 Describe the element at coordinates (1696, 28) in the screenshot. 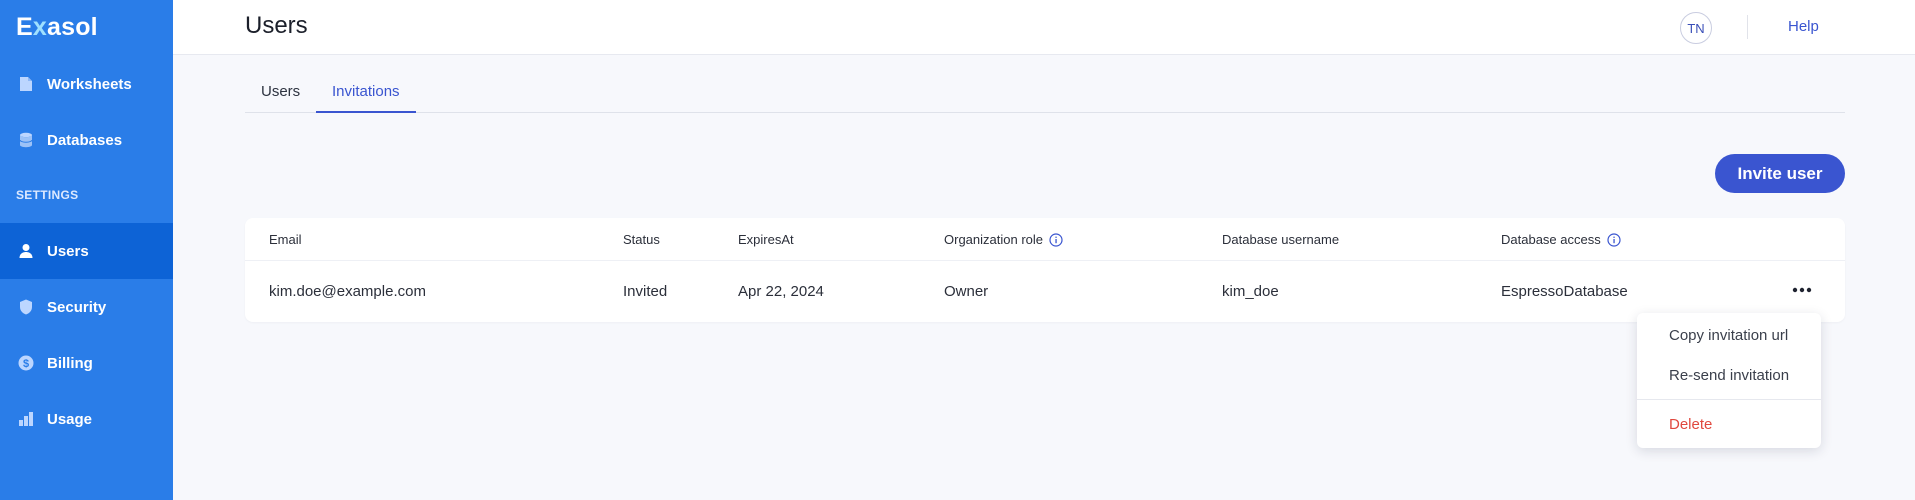

I see `avatar: TN` at that location.